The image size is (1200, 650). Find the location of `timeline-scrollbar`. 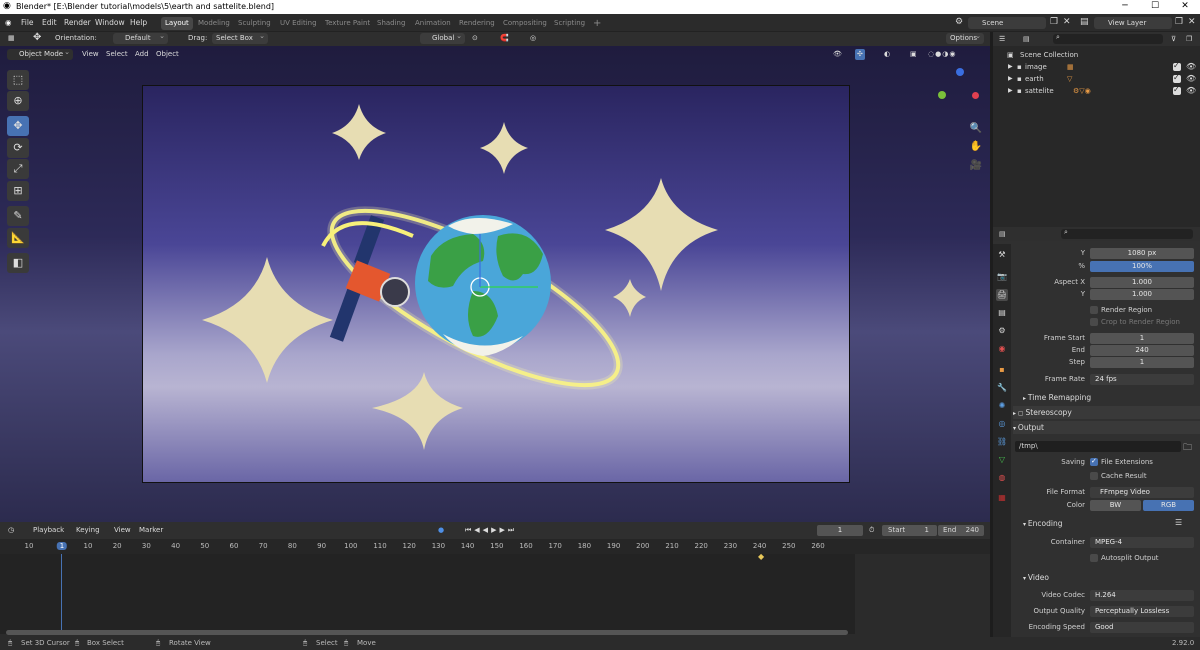

timeline-scrollbar is located at coordinates (427, 632).